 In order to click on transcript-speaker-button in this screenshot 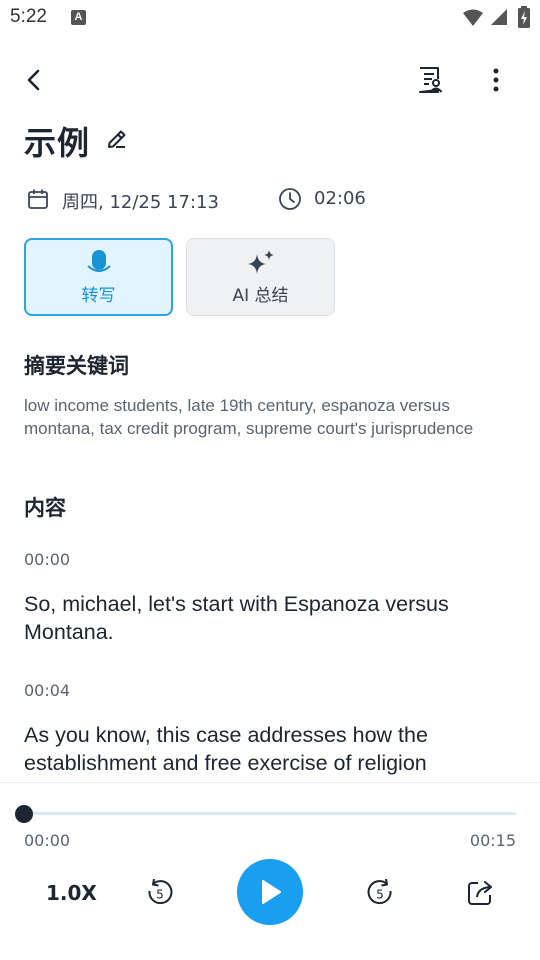, I will do `click(430, 80)`.